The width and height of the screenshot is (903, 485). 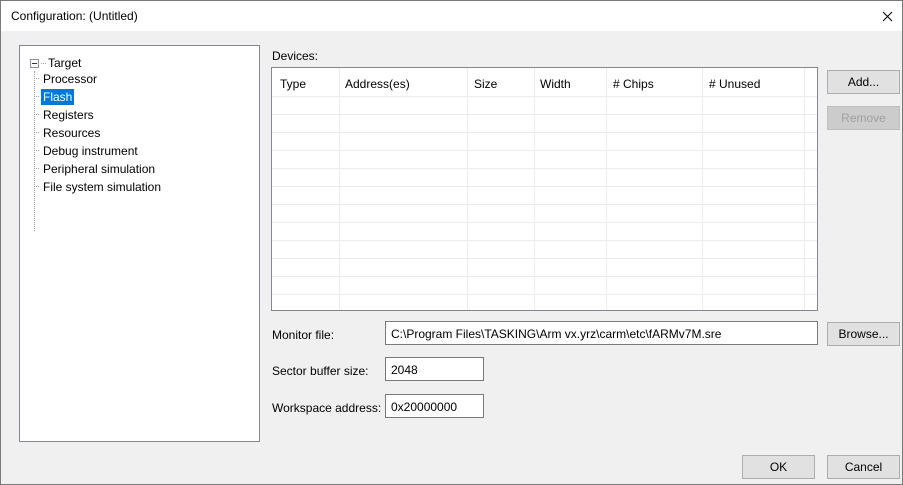 I want to click on tree-item-label: Registers, so click(x=68, y=114).